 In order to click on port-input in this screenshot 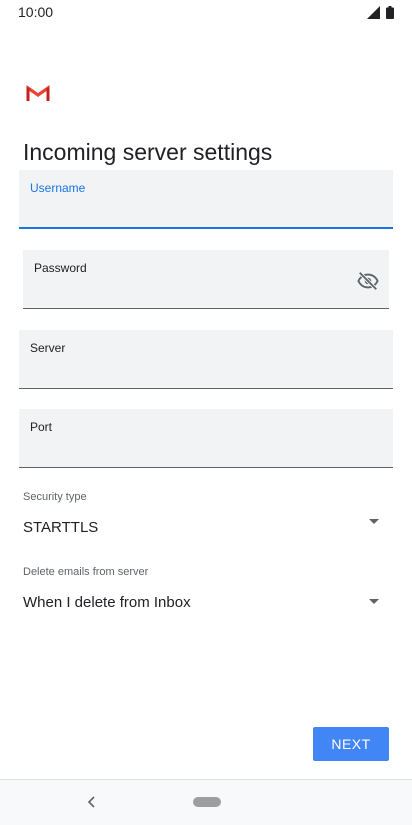, I will do `click(189, 450)`.